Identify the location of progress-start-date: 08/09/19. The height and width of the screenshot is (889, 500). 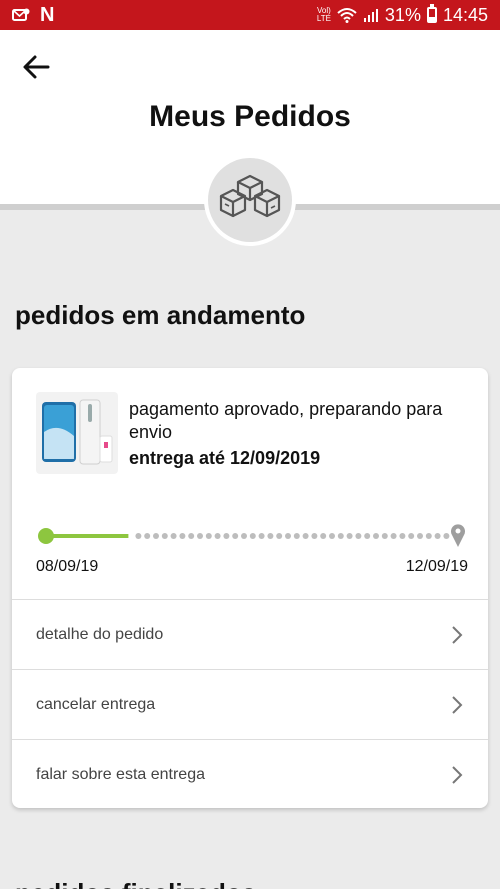
(67, 566).